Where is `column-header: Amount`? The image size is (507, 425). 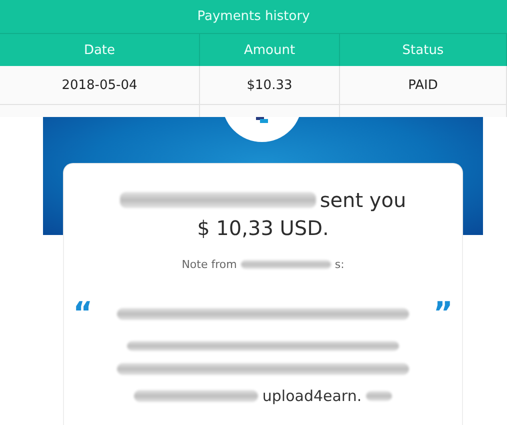
column-header: Amount is located at coordinates (270, 50).